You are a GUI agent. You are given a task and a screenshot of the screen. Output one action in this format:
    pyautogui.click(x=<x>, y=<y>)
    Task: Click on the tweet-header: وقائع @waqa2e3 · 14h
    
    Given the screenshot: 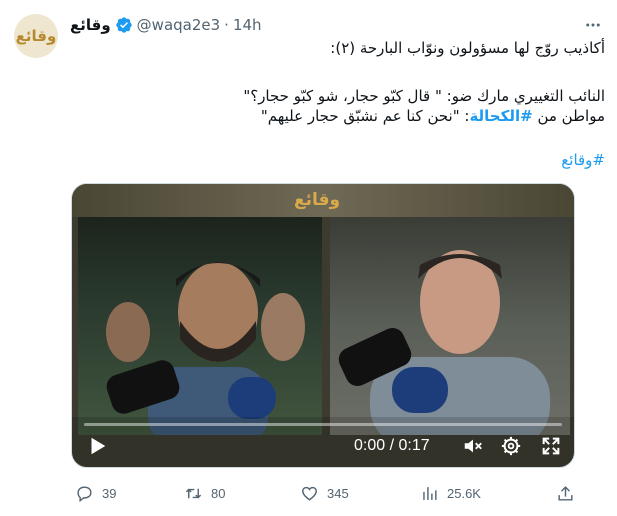 What is the action you would take?
    pyautogui.click(x=166, y=25)
    